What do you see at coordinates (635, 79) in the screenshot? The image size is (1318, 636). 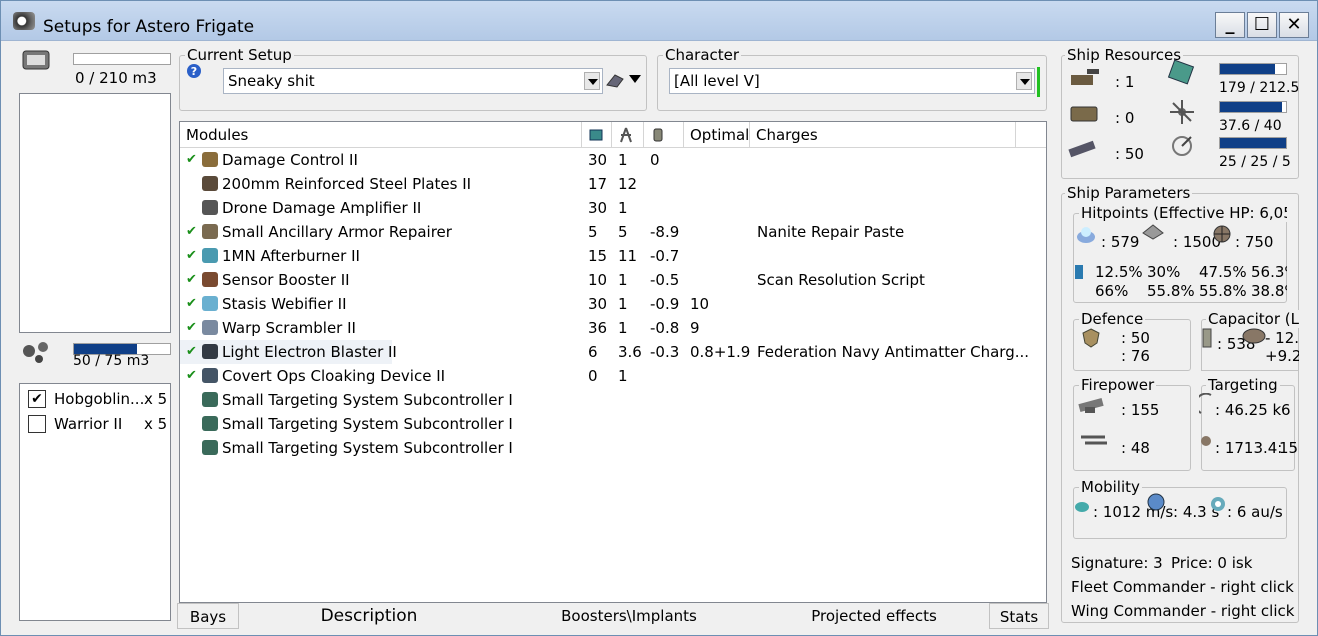 I see `setup-menu-chevron-icon` at bounding box center [635, 79].